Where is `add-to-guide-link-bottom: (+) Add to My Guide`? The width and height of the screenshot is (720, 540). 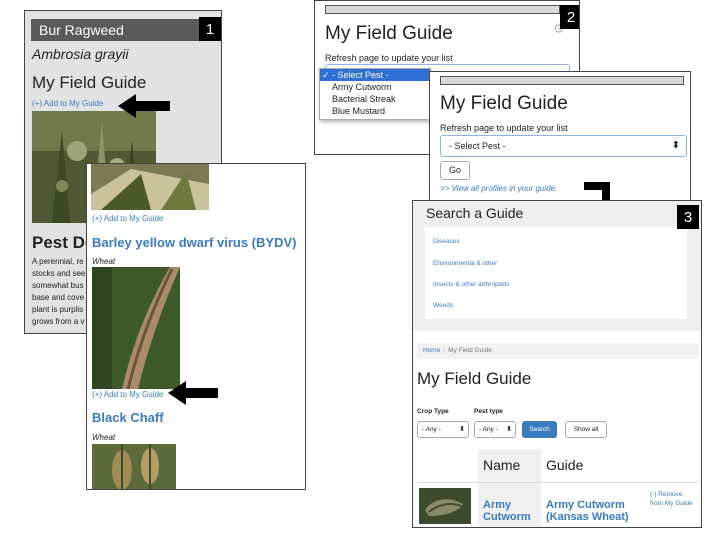 add-to-guide-link-bottom: (+) Add to My Guide is located at coordinates (127, 394).